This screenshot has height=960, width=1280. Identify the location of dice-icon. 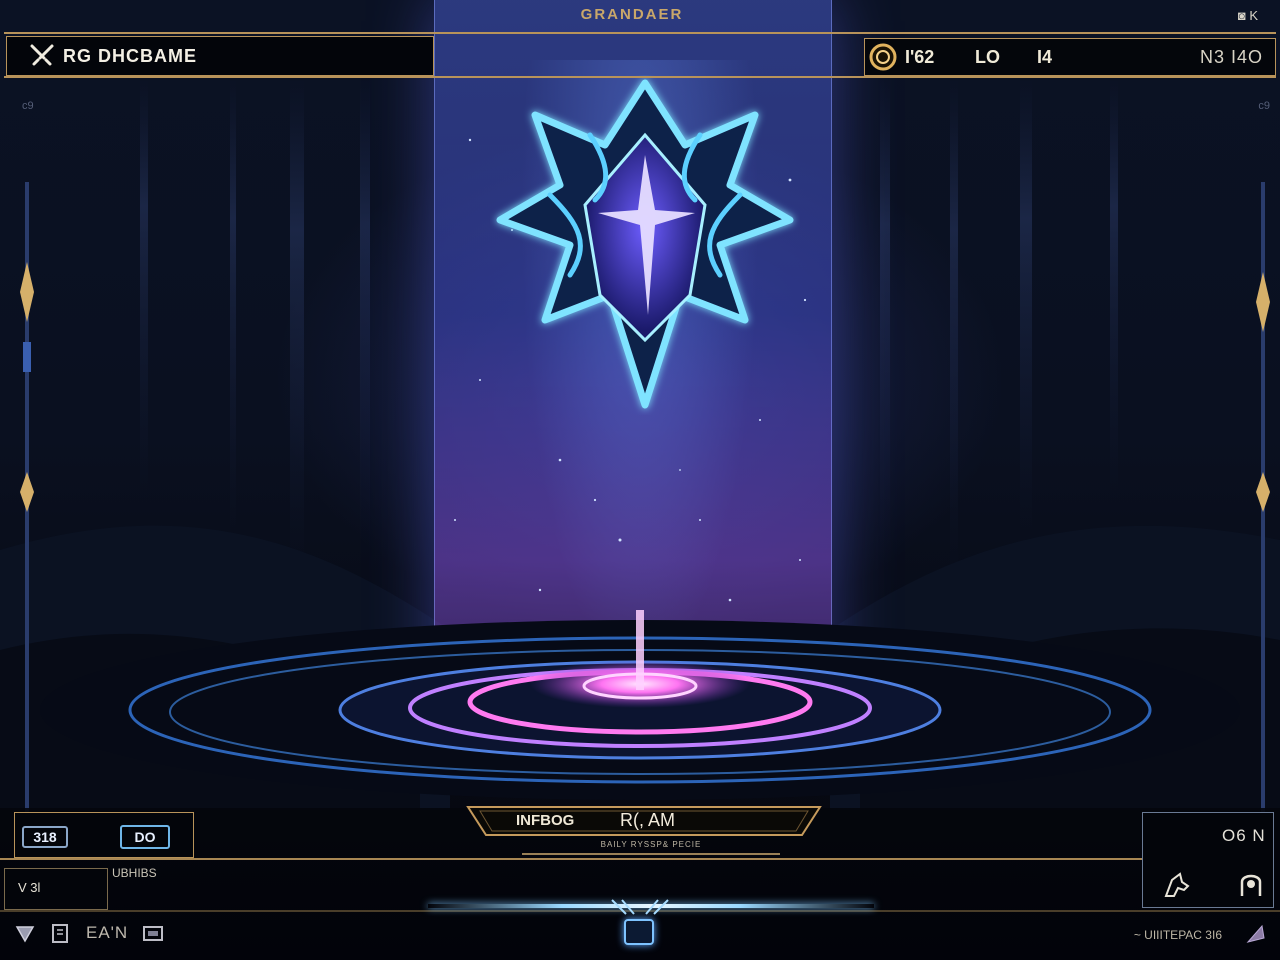
(153, 933).